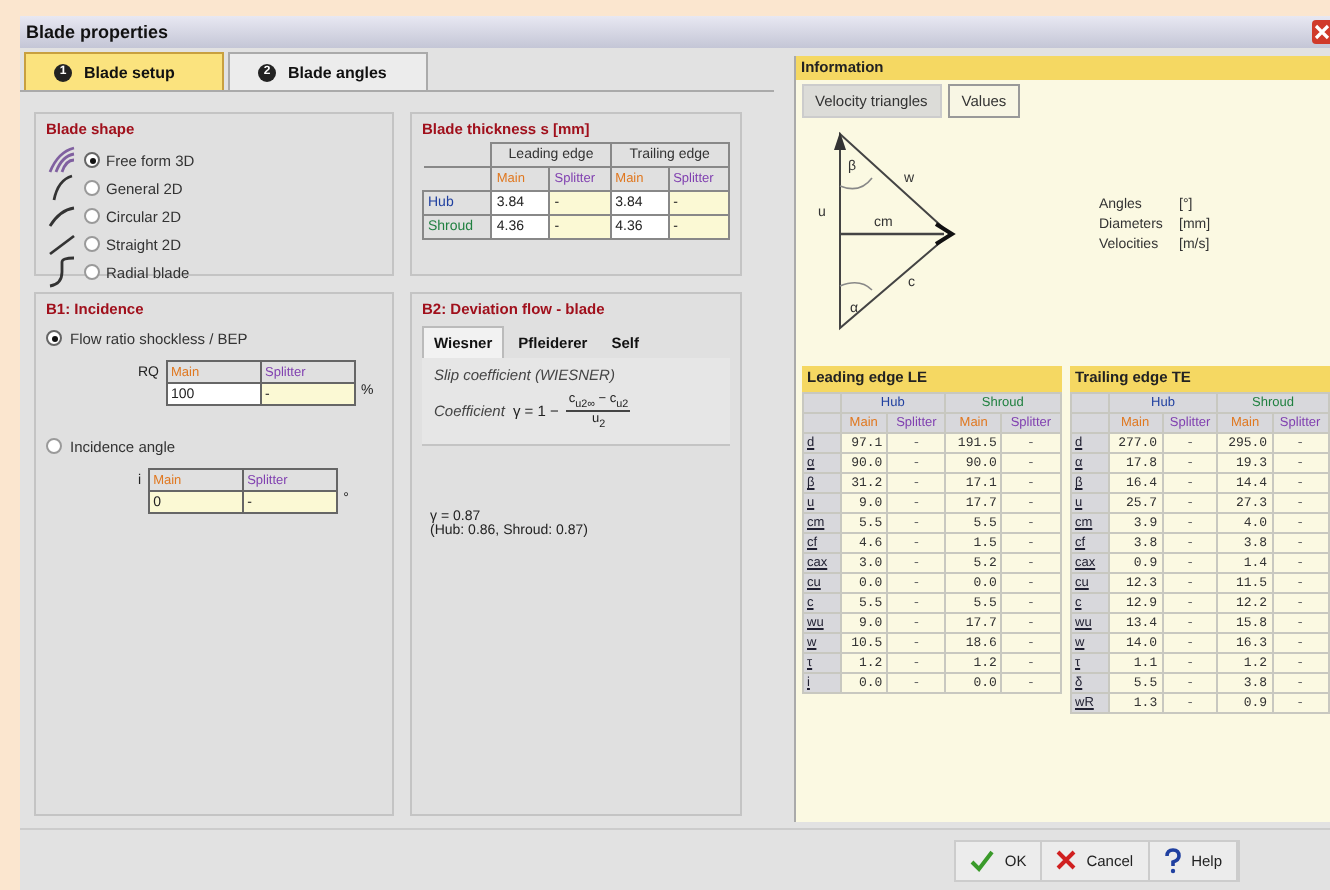  Describe the element at coordinates (1172, 860) in the screenshot. I see `help-icon` at that location.